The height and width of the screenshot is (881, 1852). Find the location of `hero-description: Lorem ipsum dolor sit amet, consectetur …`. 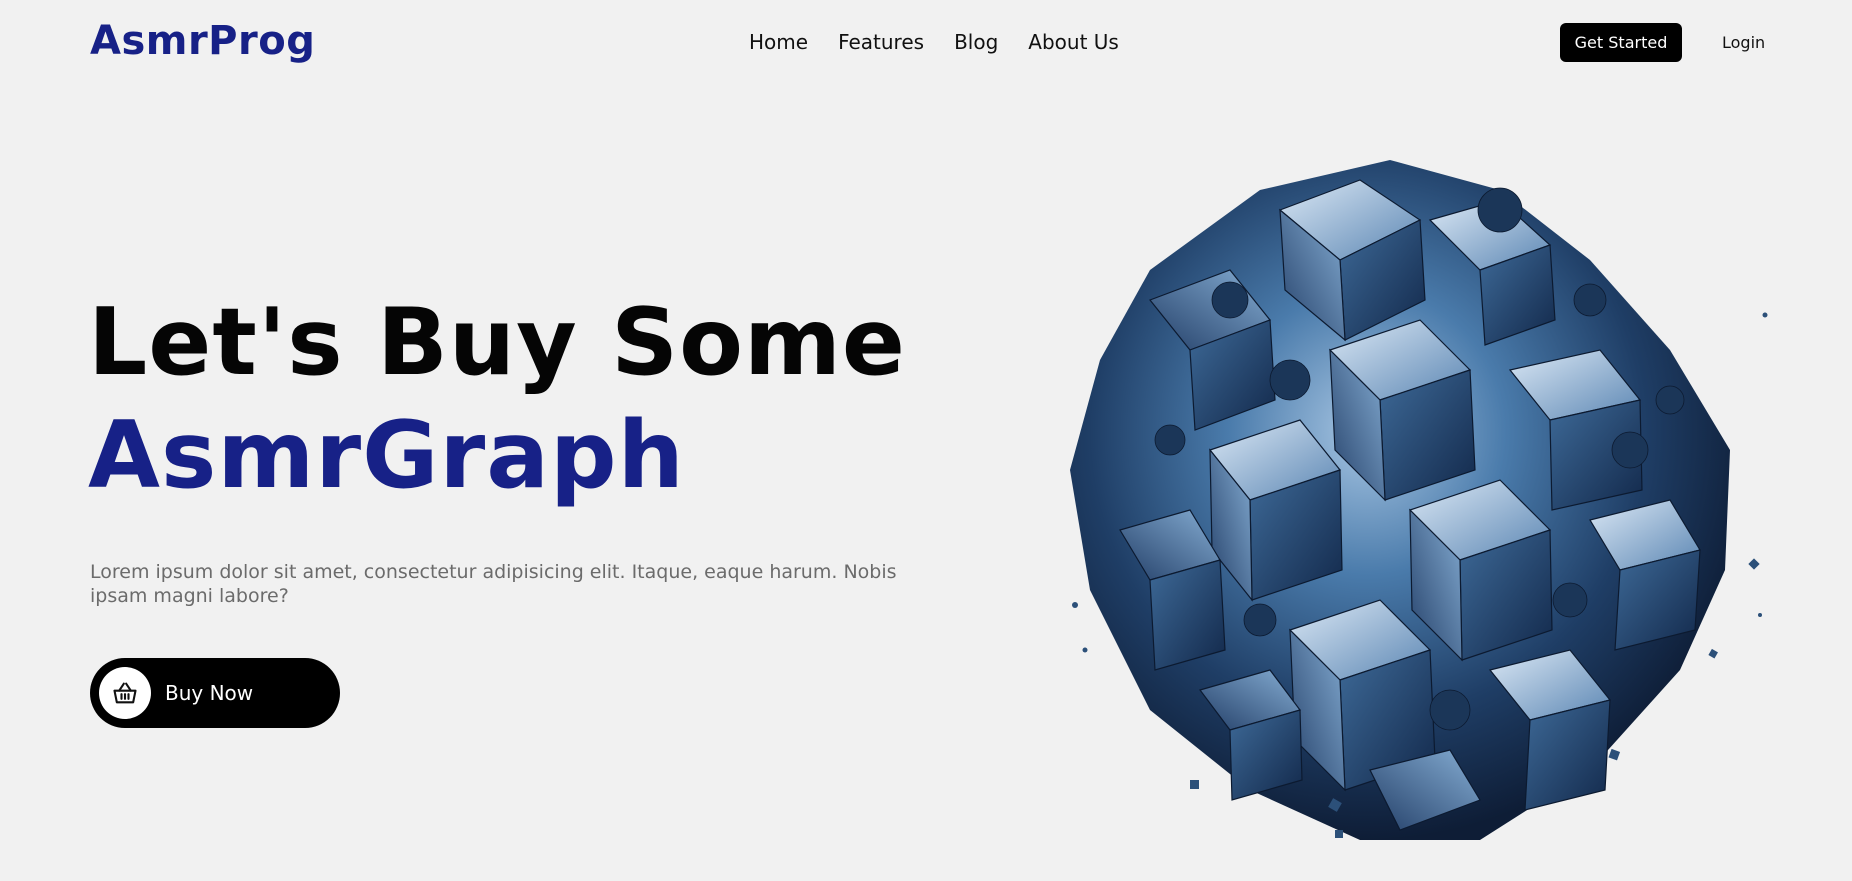

hero-description: Lorem ipsum dolor sit amet, consectetur … is located at coordinates (493, 584).